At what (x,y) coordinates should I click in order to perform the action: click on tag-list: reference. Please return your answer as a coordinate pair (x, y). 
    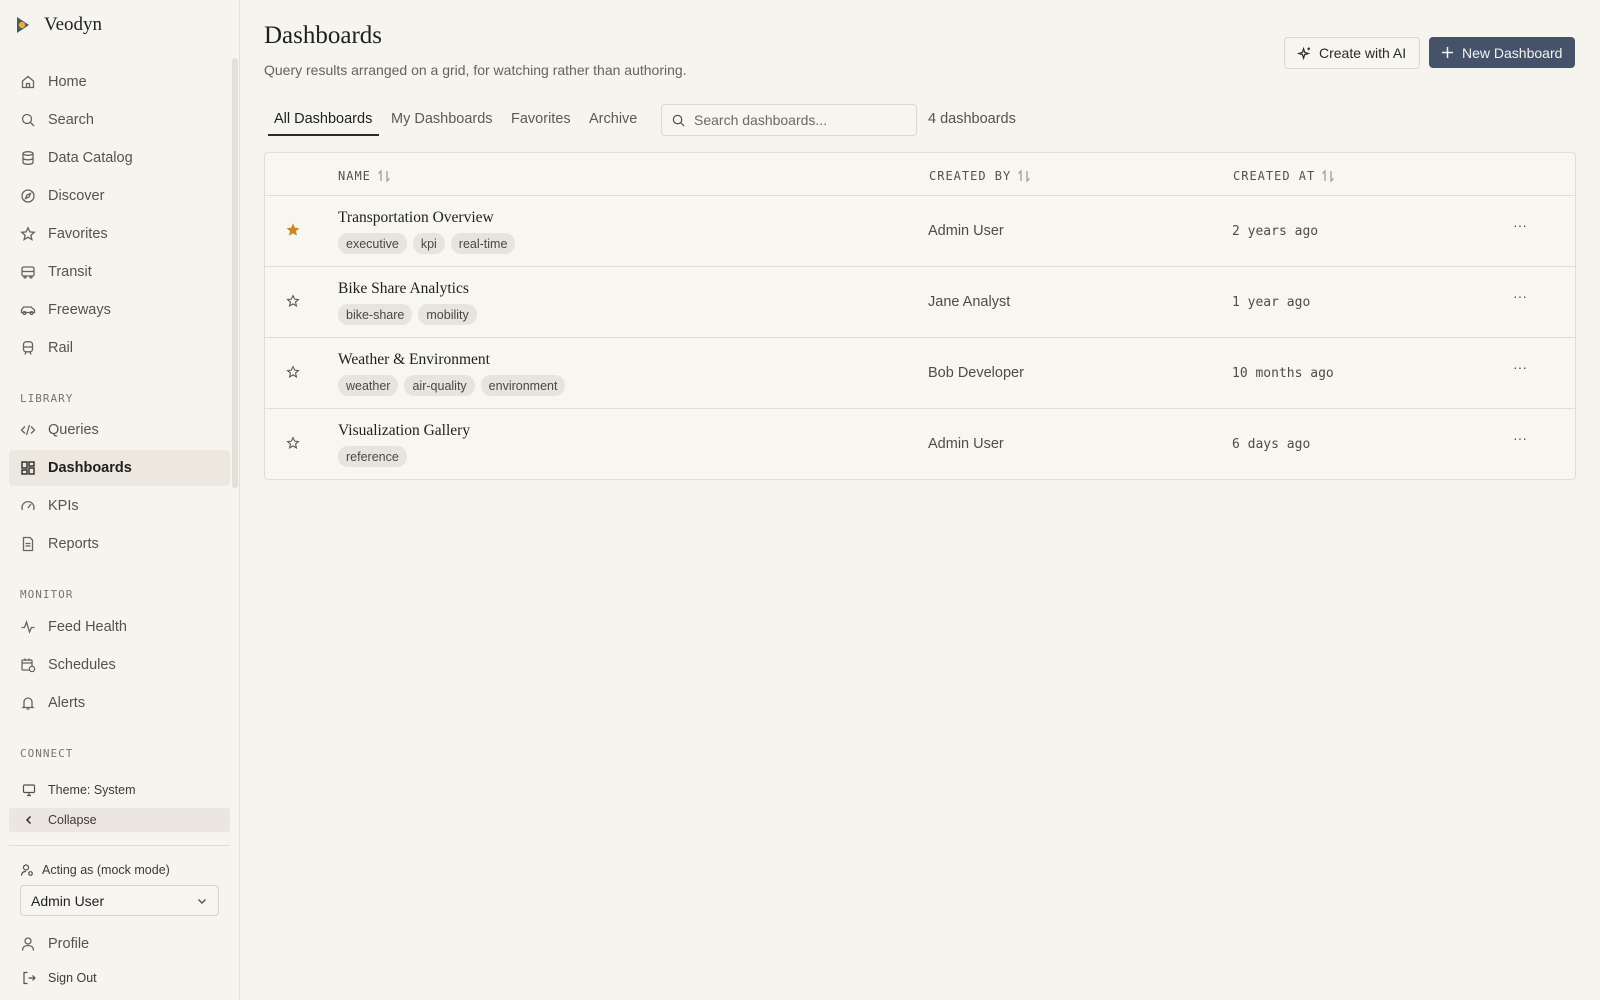
    Looking at the image, I should click on (372, 456).